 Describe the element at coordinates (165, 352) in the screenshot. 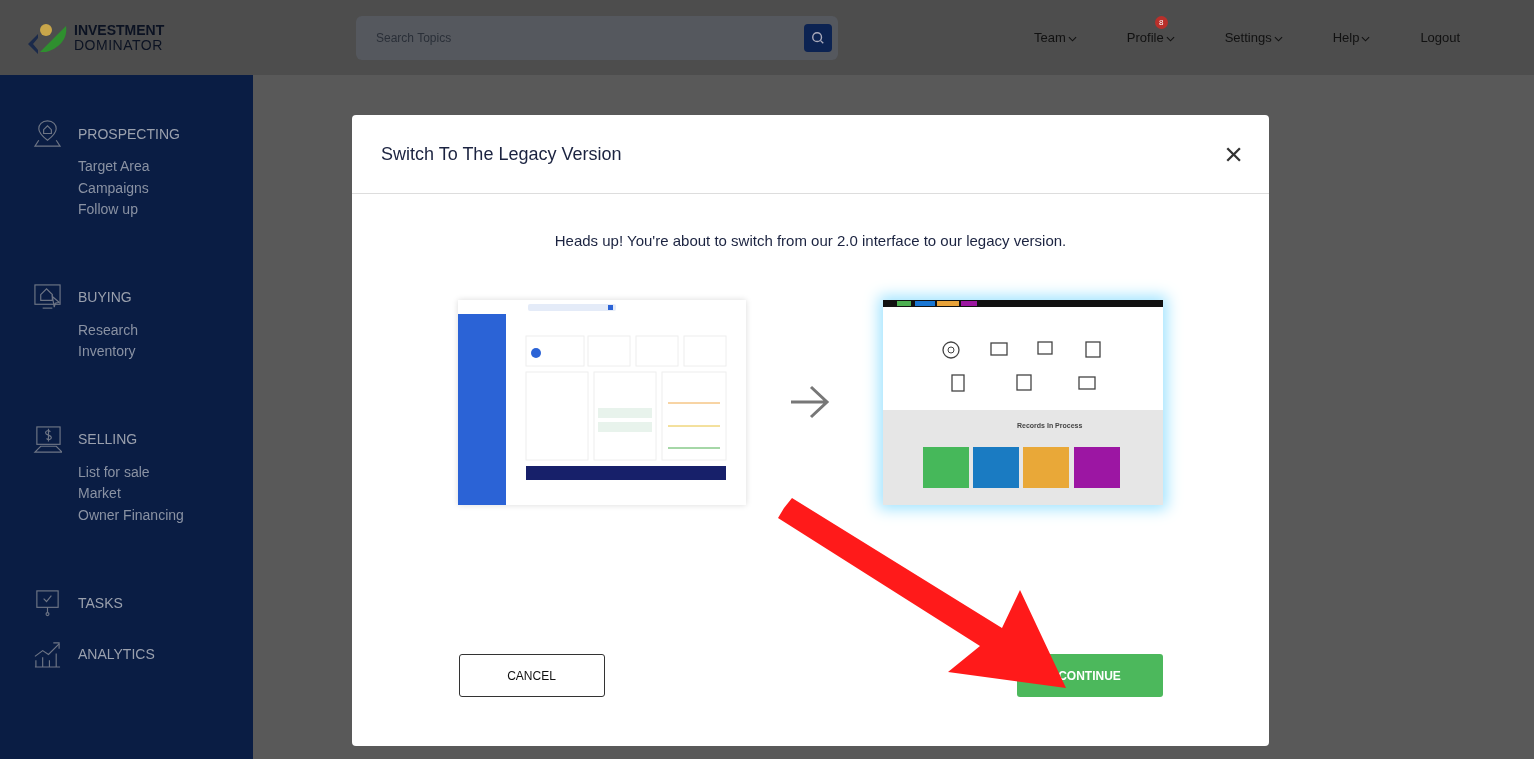

I see `sidebar-item: Inventory` at that location.